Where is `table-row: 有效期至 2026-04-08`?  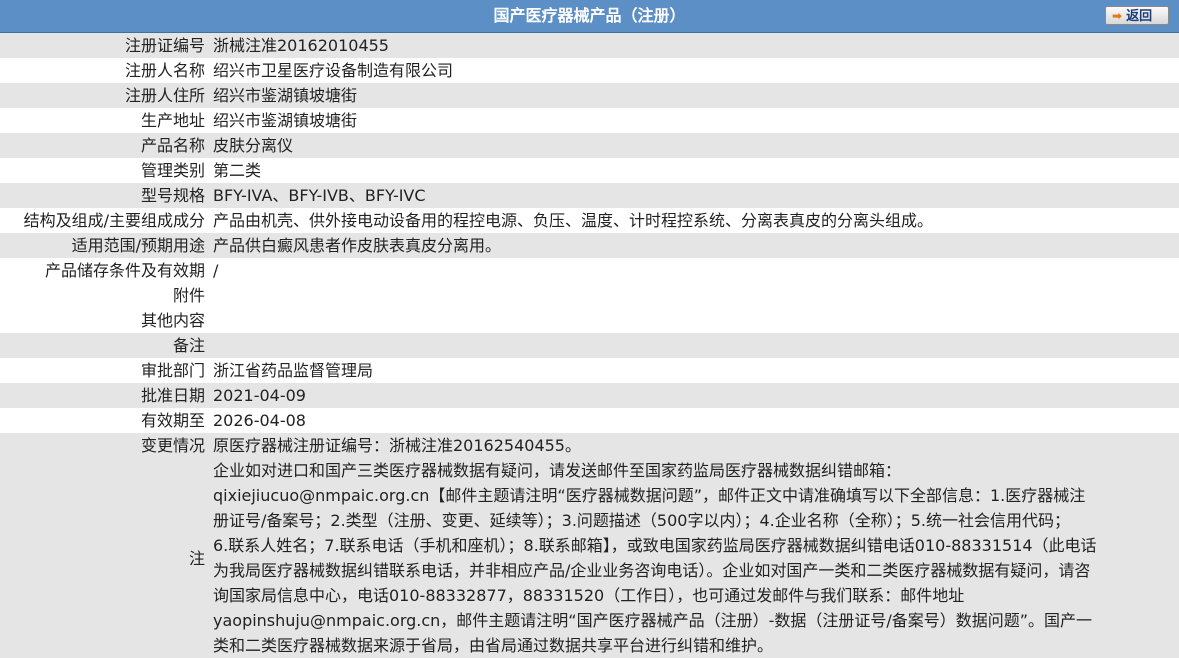 table-row: 有效期至 2026-04-08 is located at coordinates (589, 420).